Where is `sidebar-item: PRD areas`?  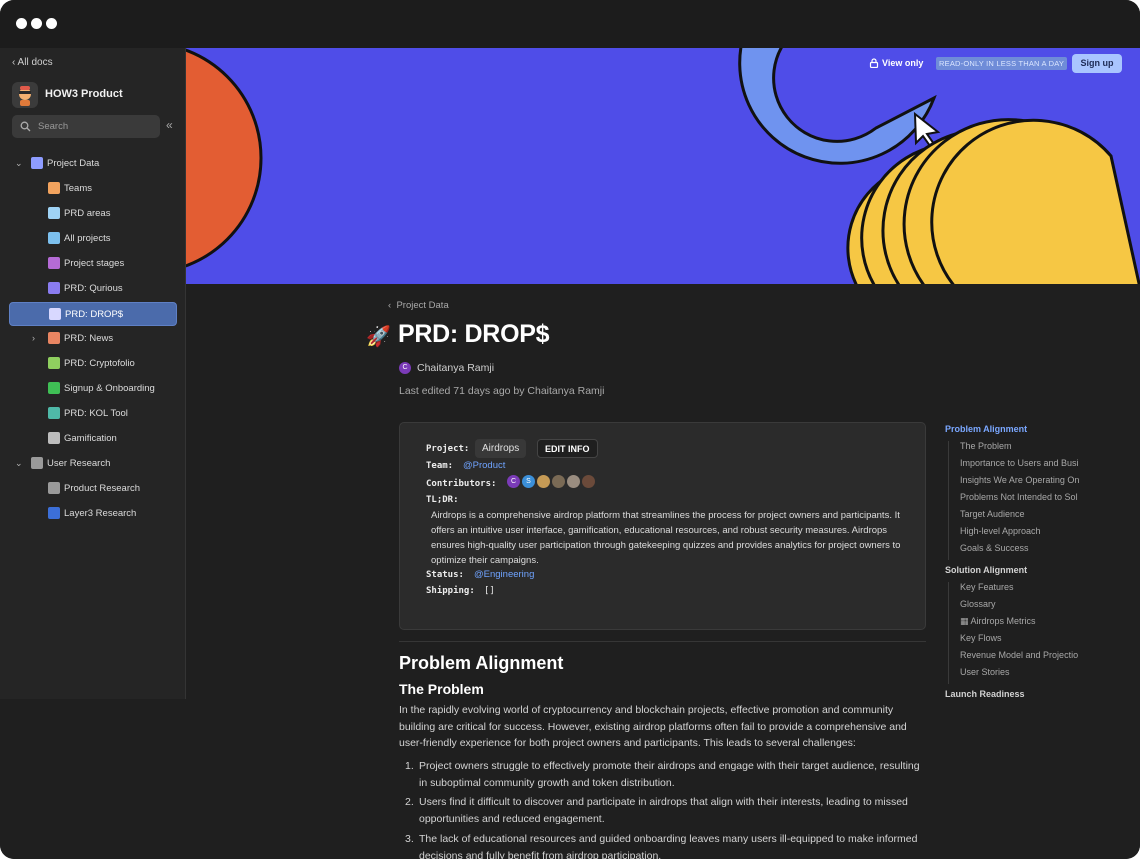
sidebar-item: PRD areas is located at coordinates (93, 214).